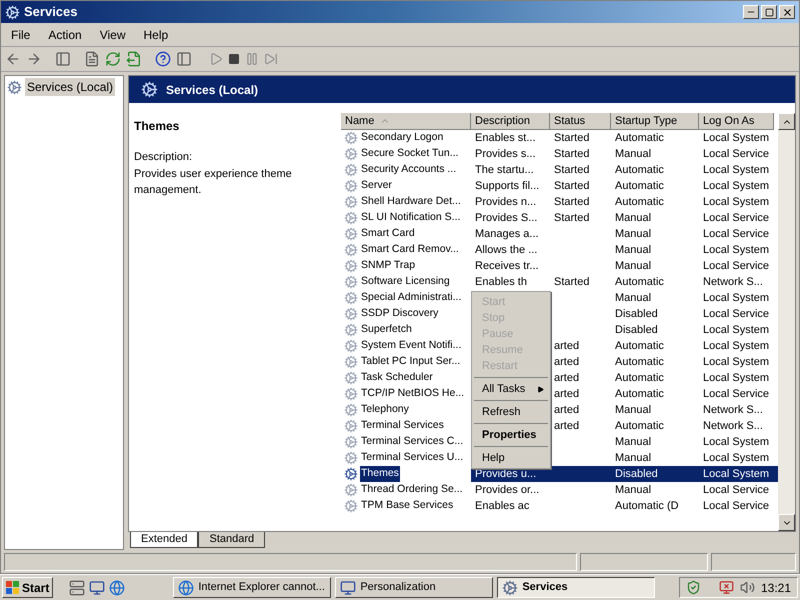  What do you see at coordinates (134, 59) in the screenshot?
I see `export-icon` at bounding box center [134, 59].